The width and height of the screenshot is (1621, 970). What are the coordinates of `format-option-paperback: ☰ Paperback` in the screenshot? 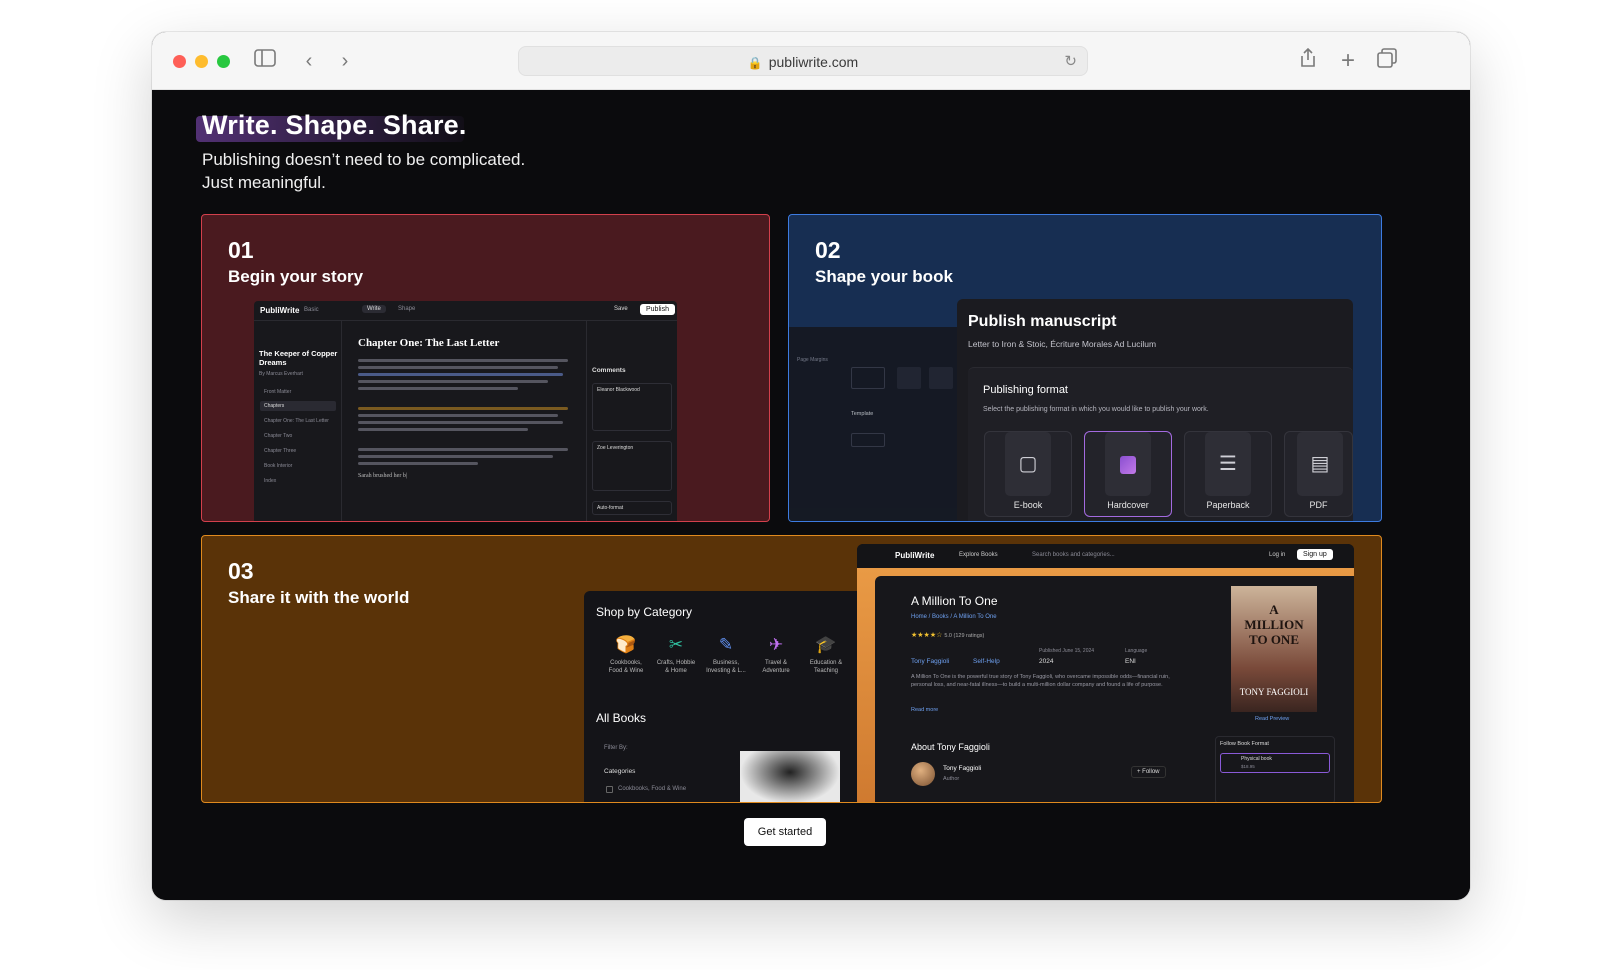 It's located at (1228, 474).